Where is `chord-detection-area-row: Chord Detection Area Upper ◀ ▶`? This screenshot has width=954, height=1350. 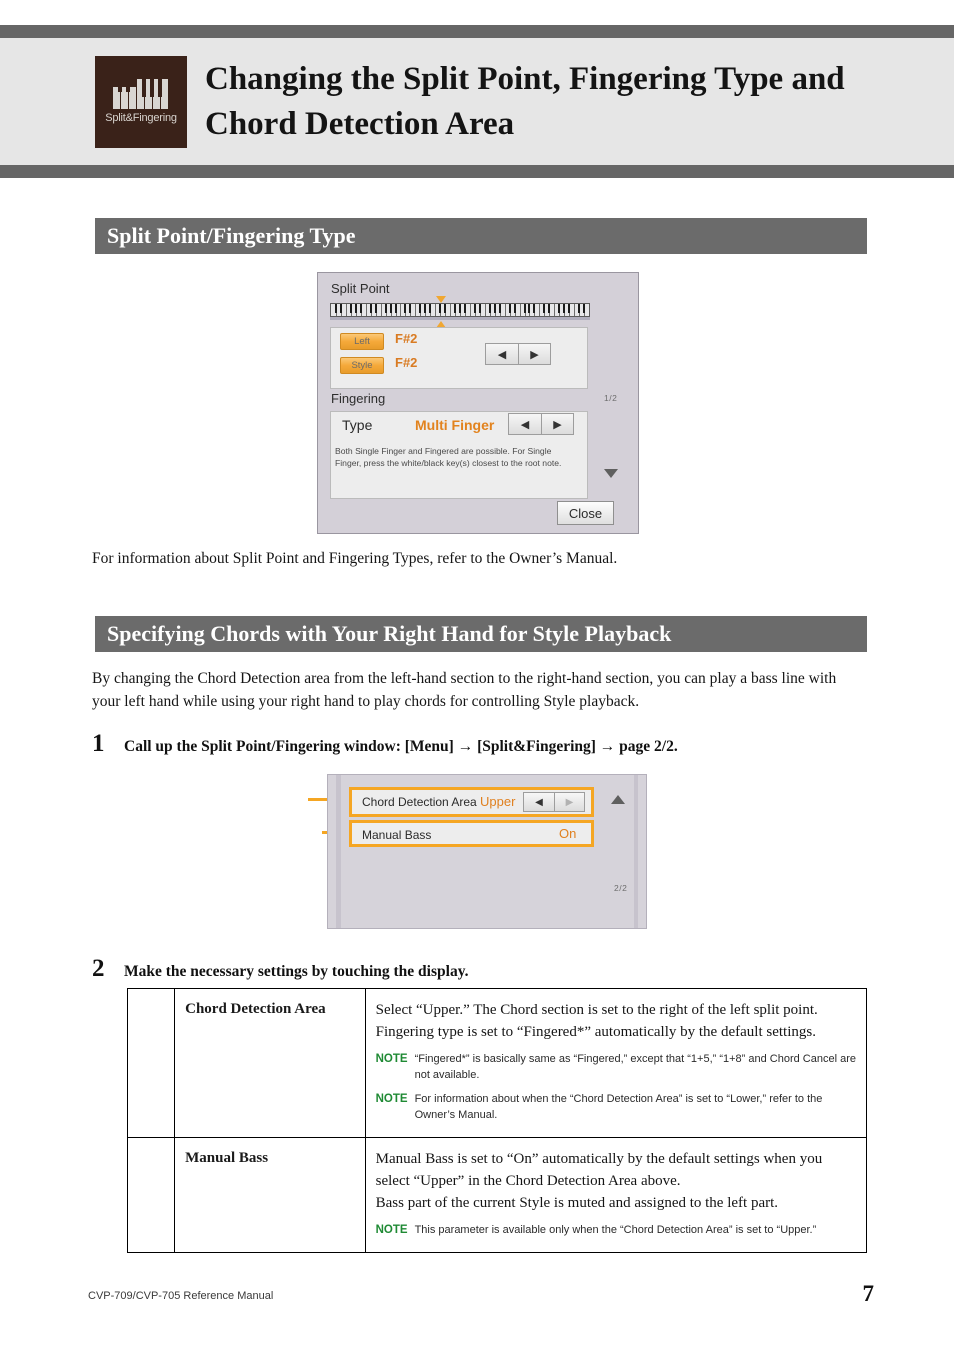
chord-detection-area-row: Chord Detection Area Upper ◀ ▶ is located at coordinates (471, 802).